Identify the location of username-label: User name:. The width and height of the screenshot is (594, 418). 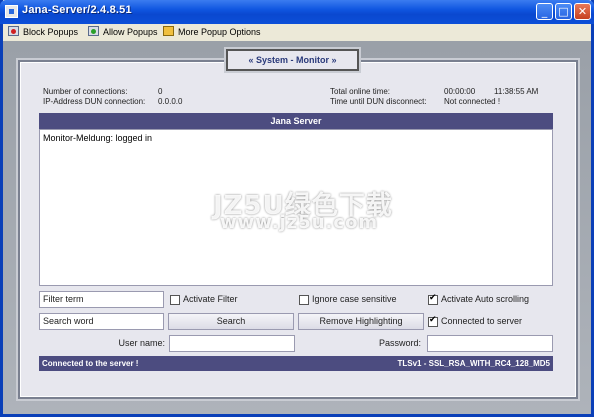
(141, 343).